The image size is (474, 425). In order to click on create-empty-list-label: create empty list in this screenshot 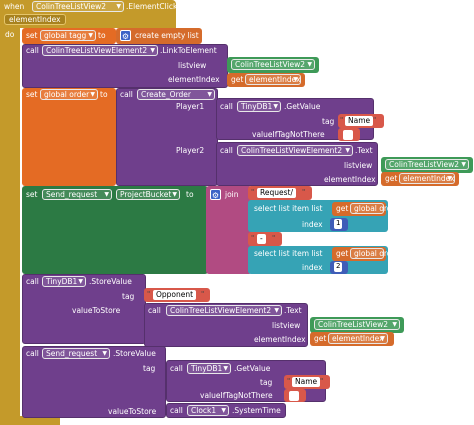, I will do `click(167, 35)`.